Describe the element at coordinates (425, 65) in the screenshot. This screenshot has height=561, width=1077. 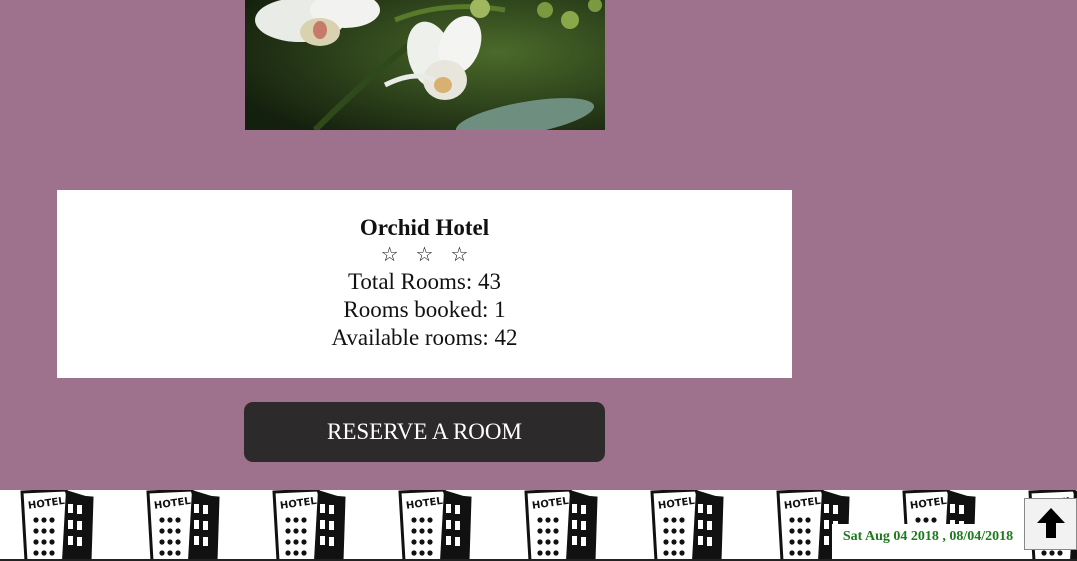
I see `hotel-photo` at that location.